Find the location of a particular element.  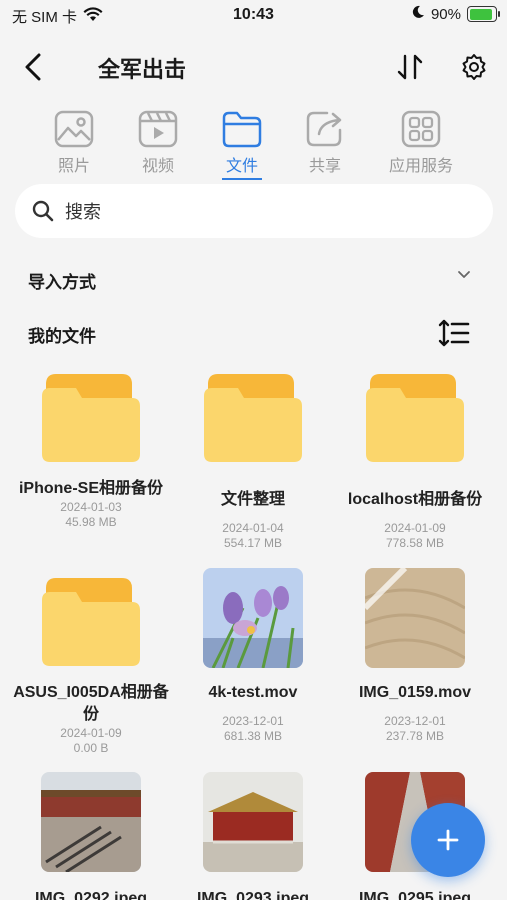

battery-fill is located at coordinates (480, 14).